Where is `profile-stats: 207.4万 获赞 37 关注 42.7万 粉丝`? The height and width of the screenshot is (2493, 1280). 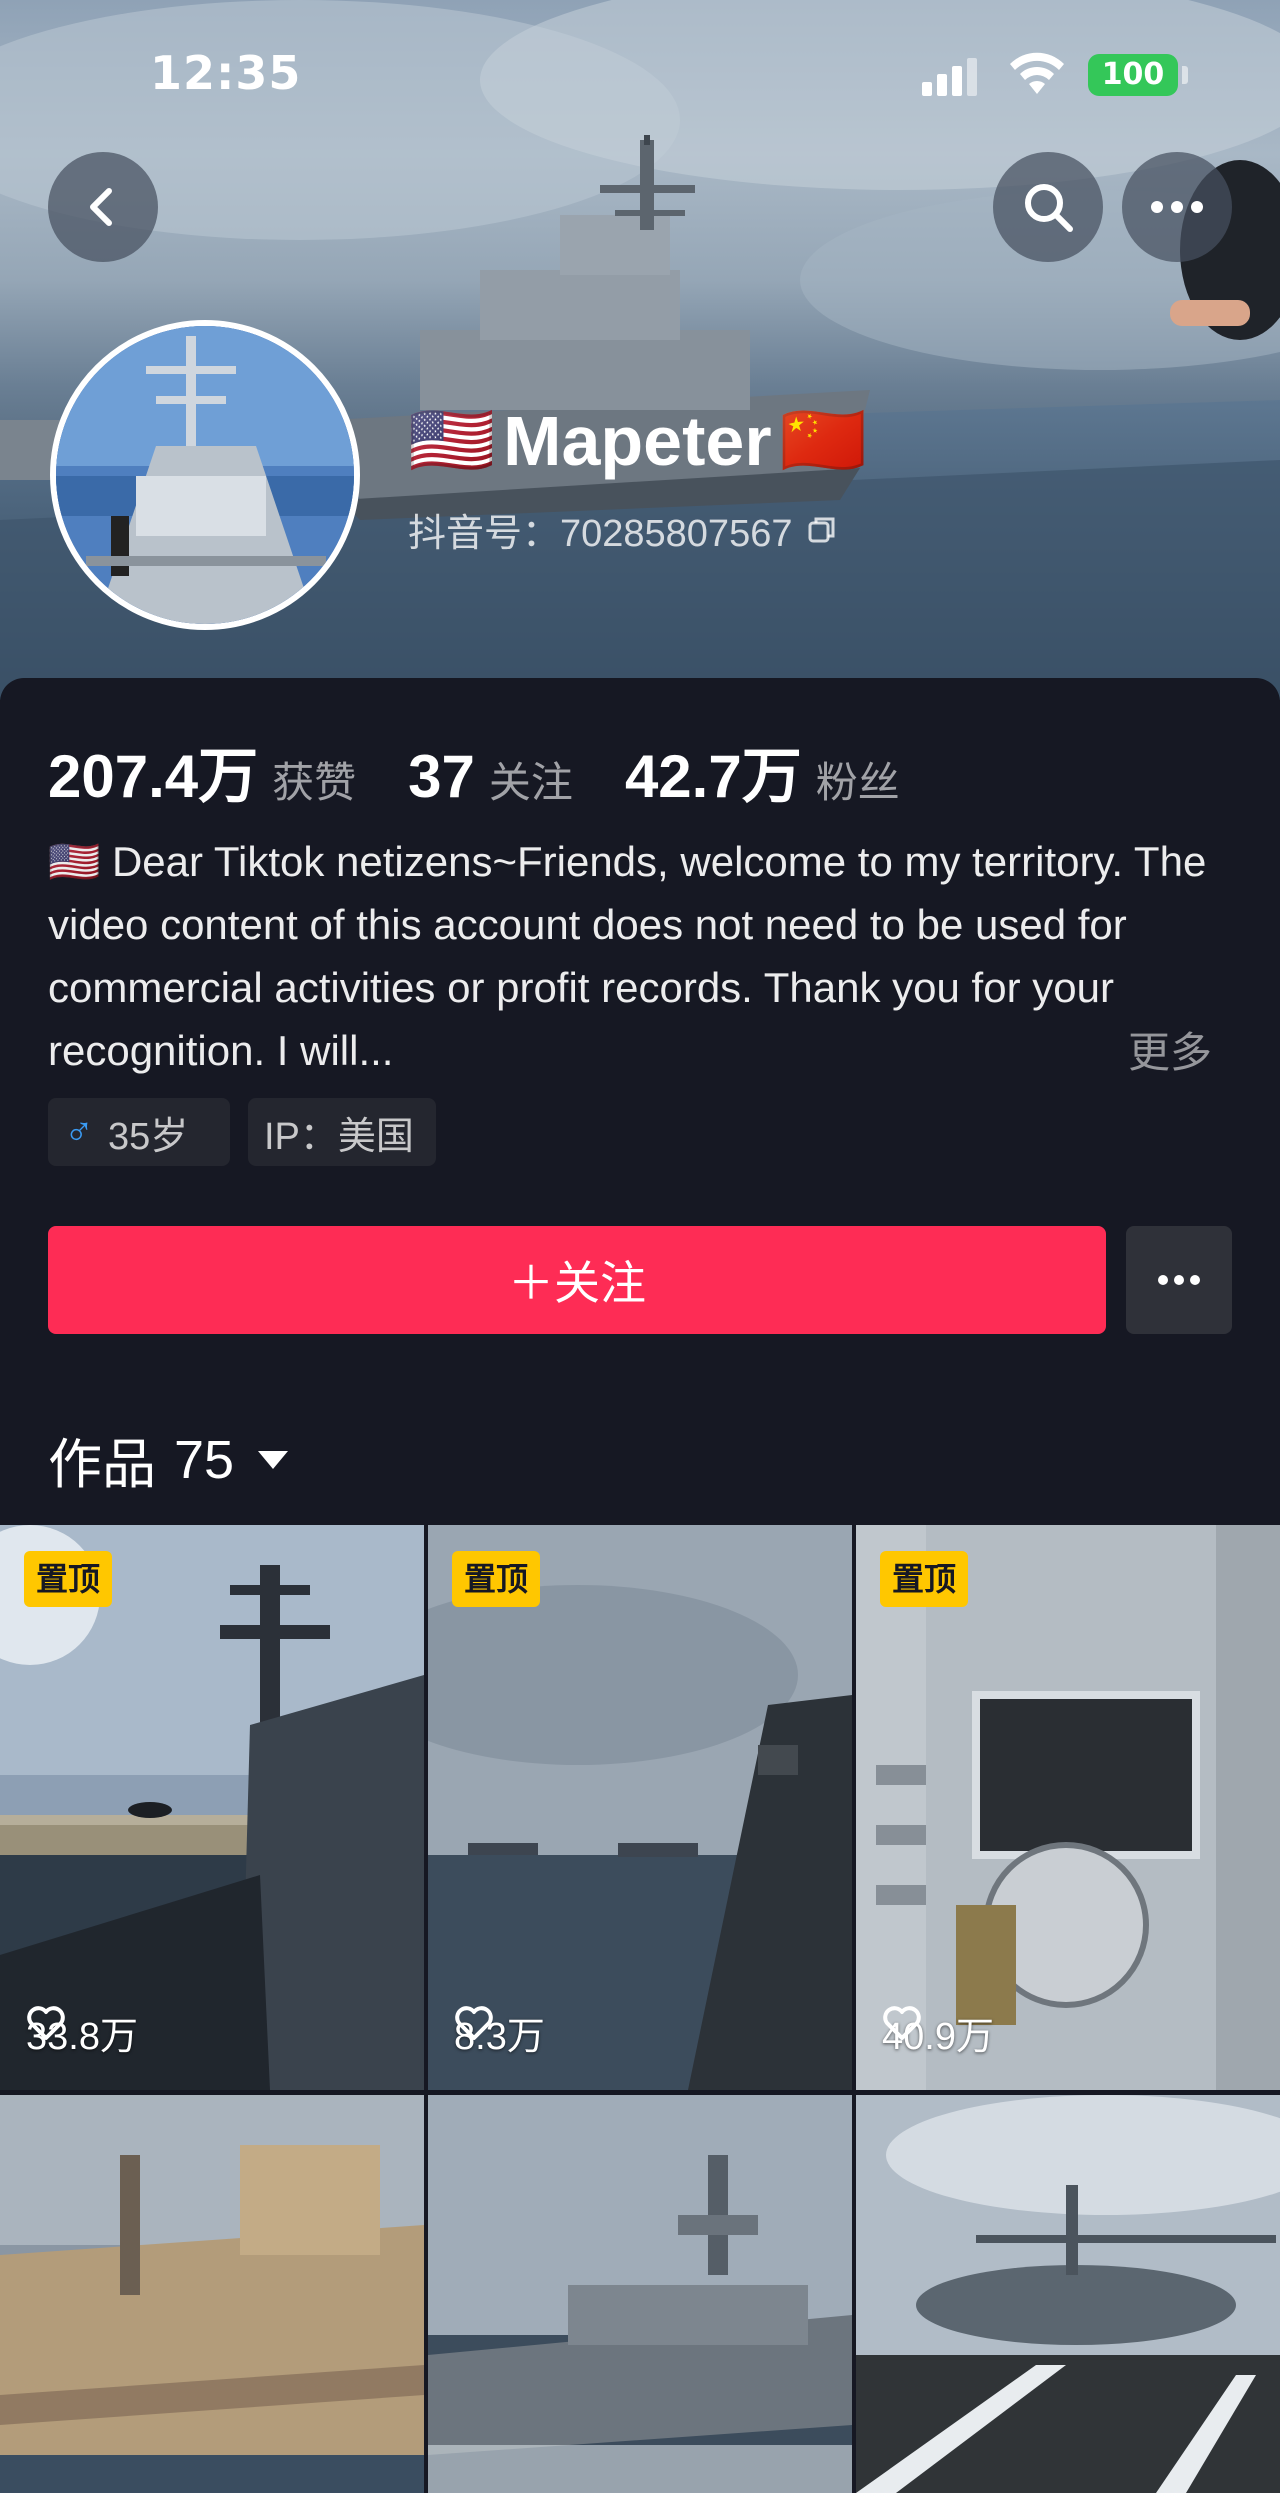 profile-stats: 207.4万 获赞 37 关注 42.7万 粉丝 is located at coordinates (500, 771).